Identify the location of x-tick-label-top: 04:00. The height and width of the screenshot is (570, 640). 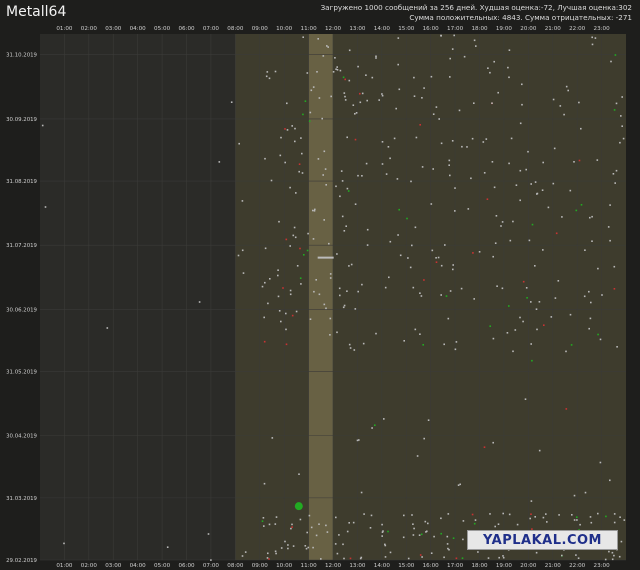
(138, 29).